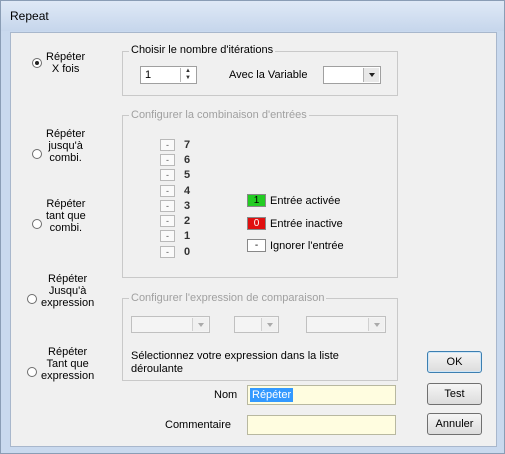 This screenshot has height=454, width=505. What do you see at coordinates (202, 50) in the screenshot?
I see `group-legend: Choisir le nombre d'itérations` at bounding box center [202, 50].